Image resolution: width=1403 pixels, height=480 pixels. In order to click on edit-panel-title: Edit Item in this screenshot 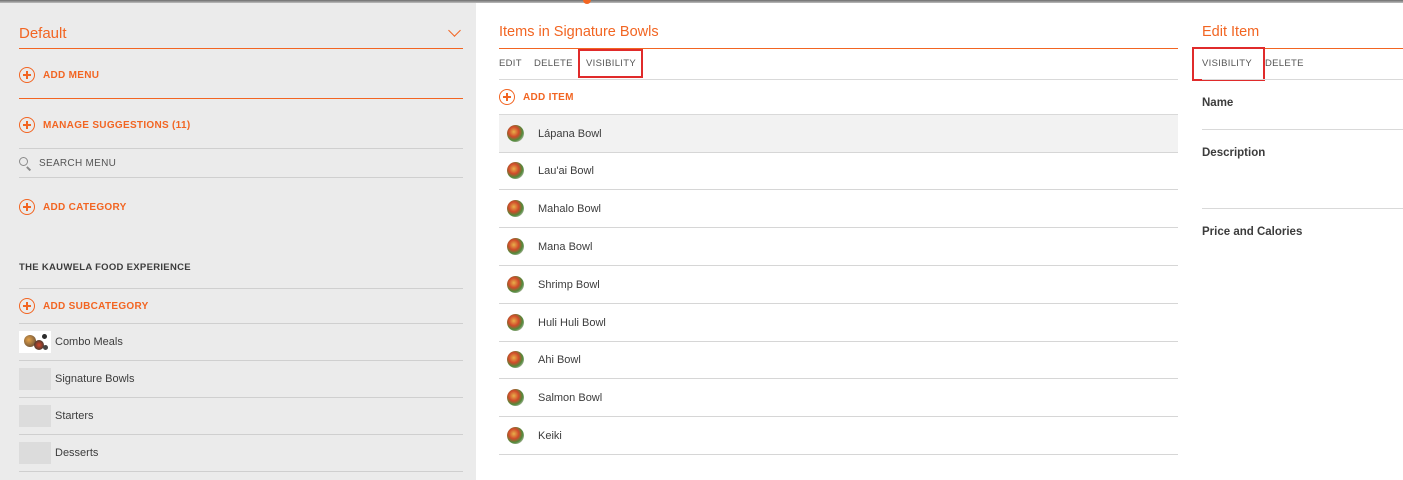, I will do `click(1231, 32)`.